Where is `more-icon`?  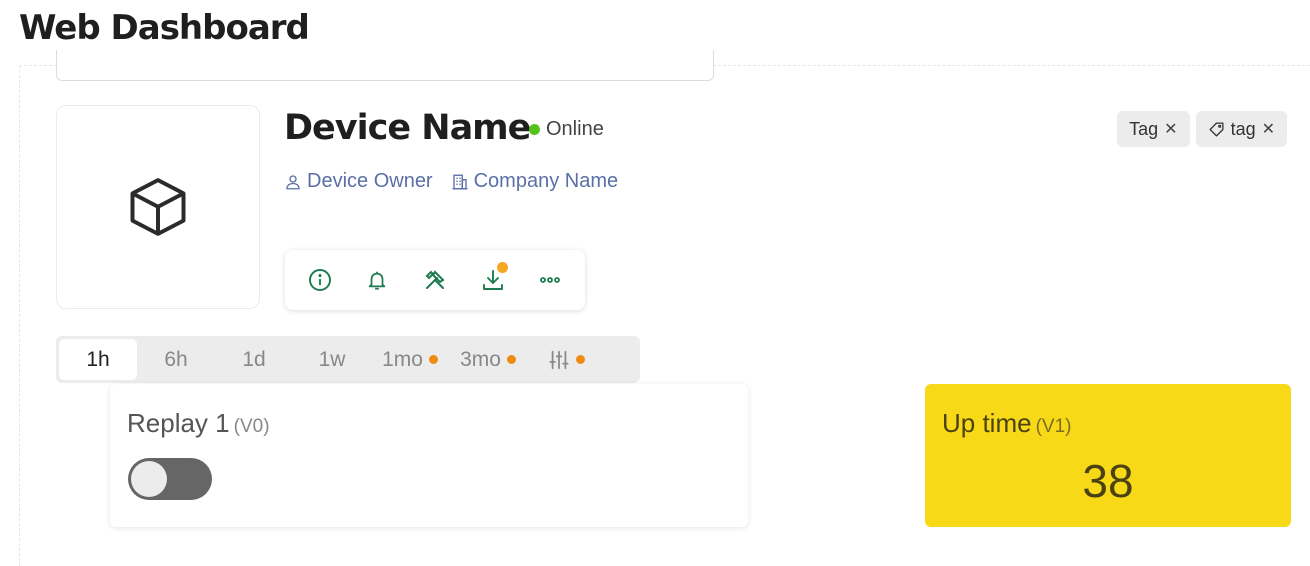
more-icon is located at coordinates (550, 280).